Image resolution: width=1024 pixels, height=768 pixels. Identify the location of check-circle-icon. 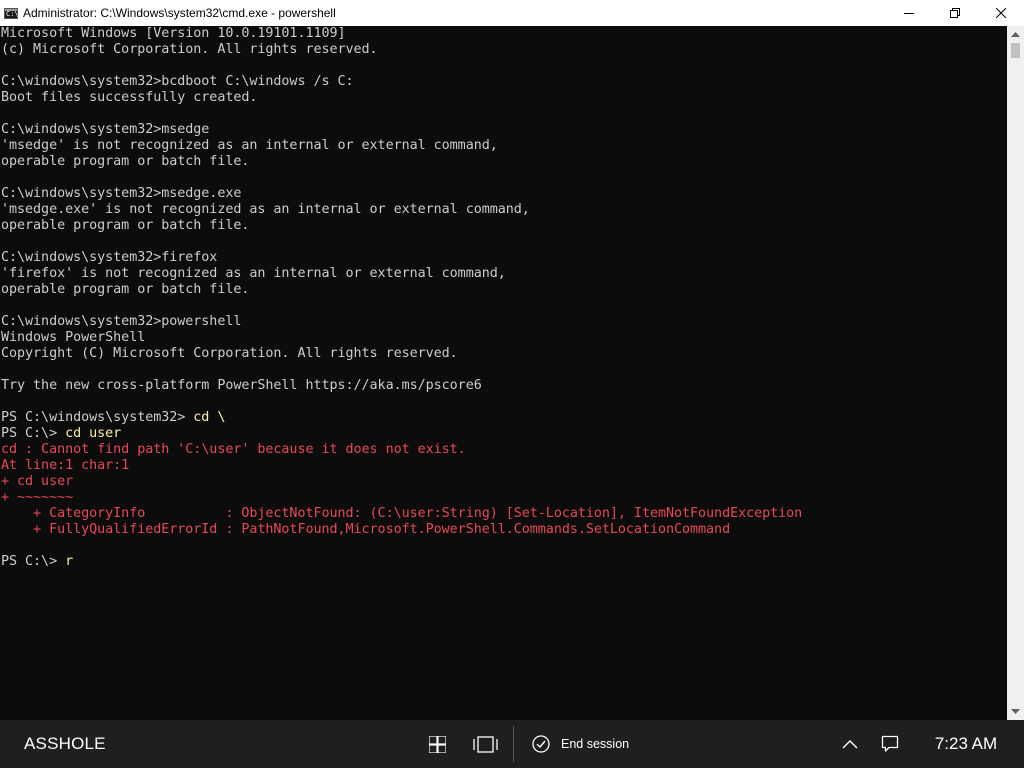
(541, 744).